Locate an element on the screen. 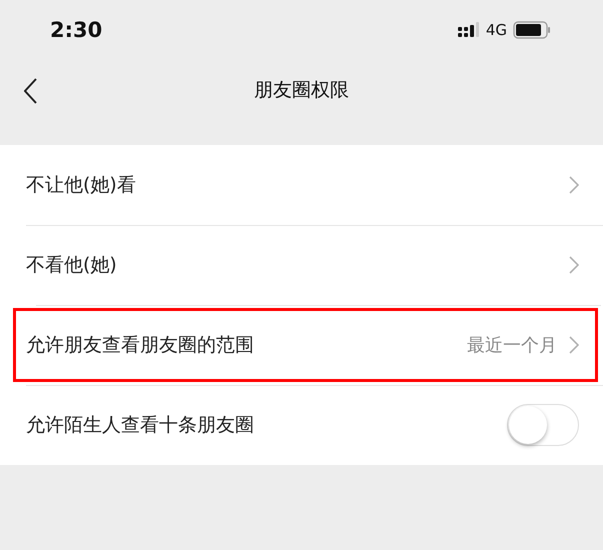 This screenshot has height=550, width=603. back-icon is located at coordinates (31, 91).